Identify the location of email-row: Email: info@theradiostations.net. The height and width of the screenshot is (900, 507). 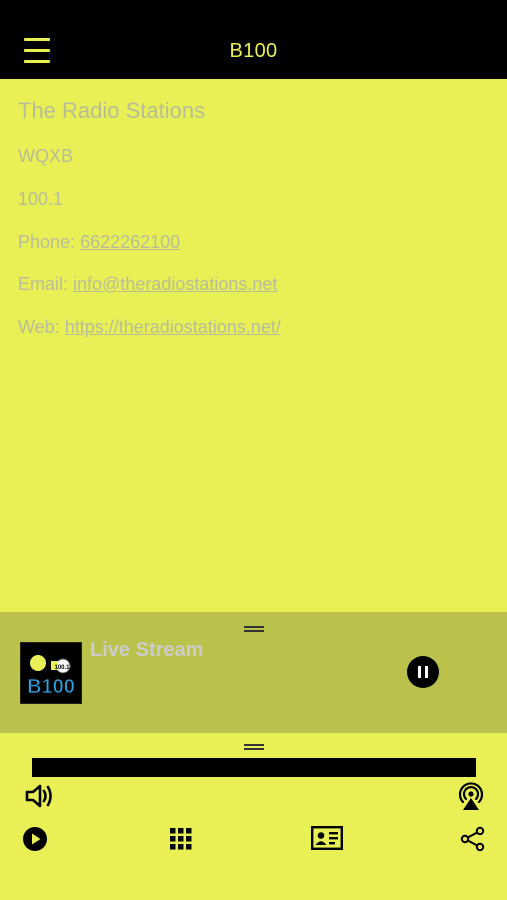
(147, 284).